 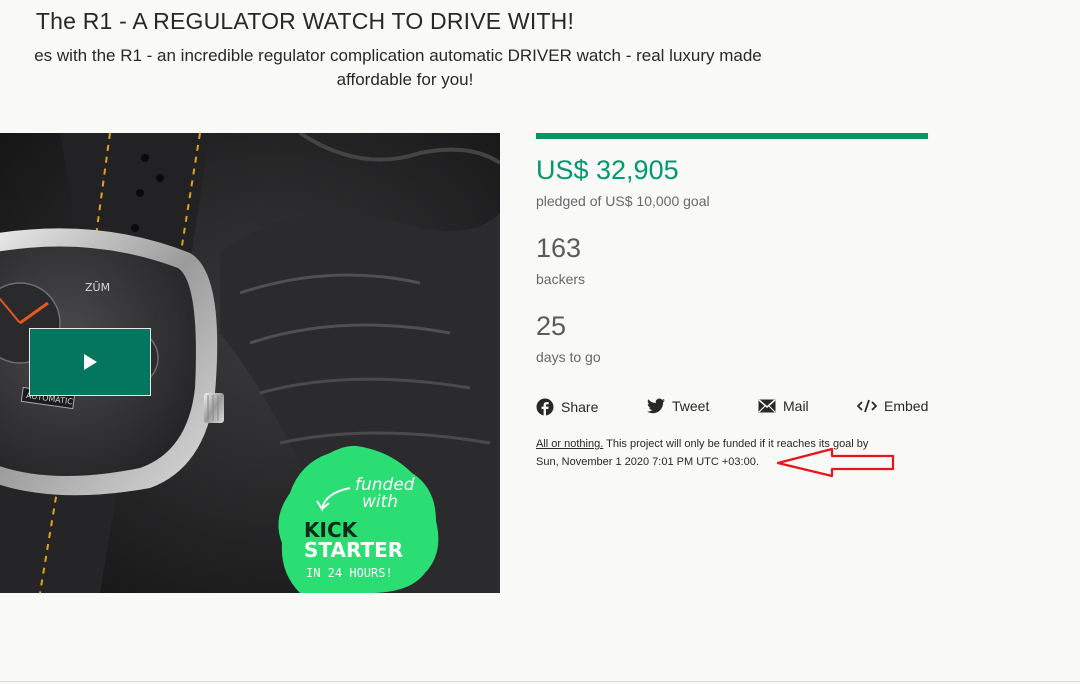 What do you see at coordinates (732, 408) in the screenshot?
I see `share-row: Share Tweet Mail Embed` at bounding box center [732, 408].